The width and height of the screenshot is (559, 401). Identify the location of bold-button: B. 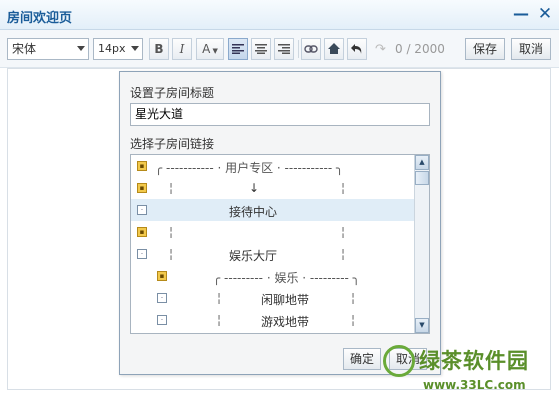
(159, 49).